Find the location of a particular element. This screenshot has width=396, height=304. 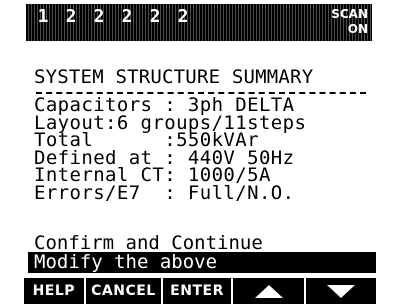

summary-errors: Errors/E7 : Full/N.O. is located at coordinates (164, 192).